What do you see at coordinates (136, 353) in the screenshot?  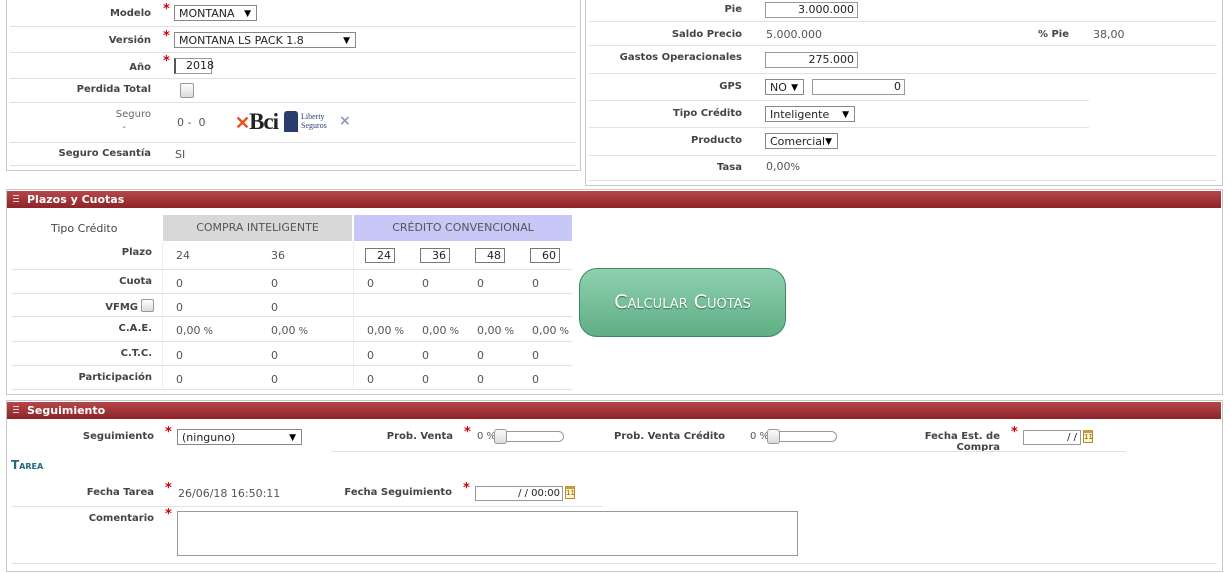 I see `plazos-row-label: C.T.C.` at bounding box center [136, 353].